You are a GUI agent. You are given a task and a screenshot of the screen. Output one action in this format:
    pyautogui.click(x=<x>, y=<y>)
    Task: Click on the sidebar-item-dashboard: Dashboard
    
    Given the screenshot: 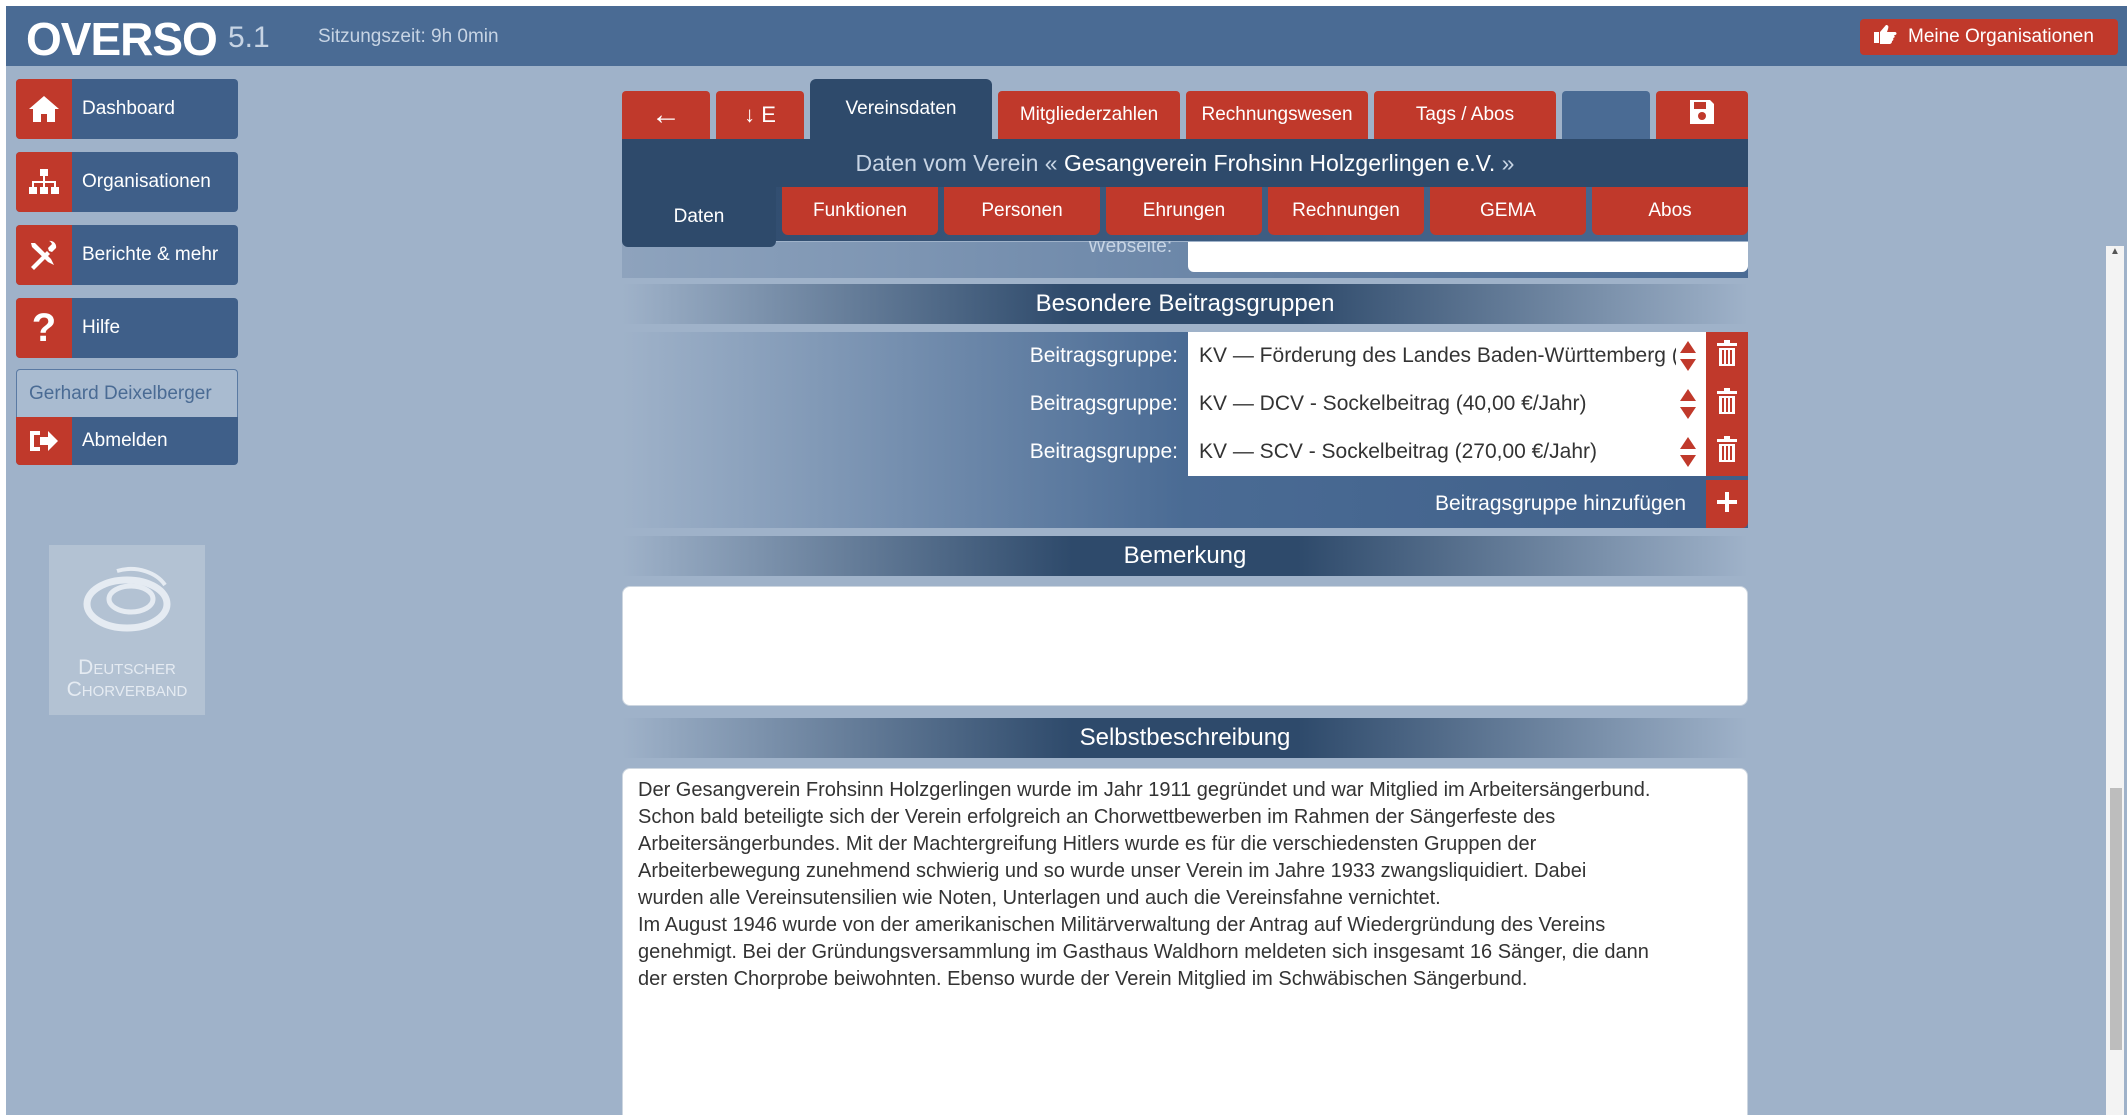 What is the action you would take?
    pyautogui.click(x=127, y=109)
    